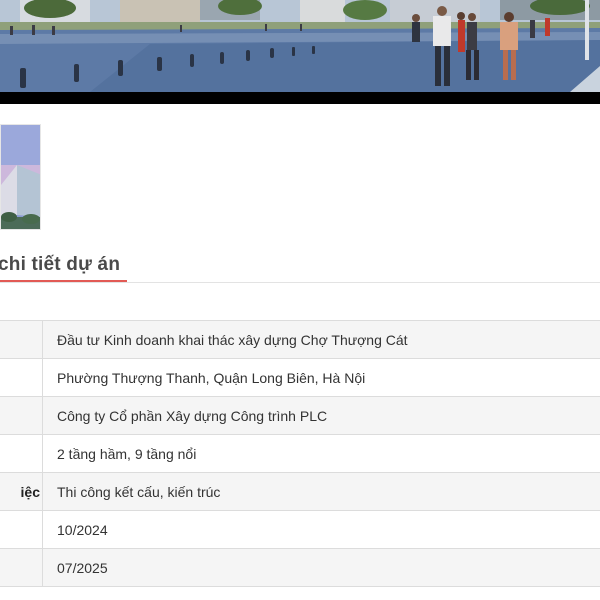  What do you see at coordinates (300, 267) in the screenshot?
I see `section-heading: chi tiết dự án` at bounding box center [300, 267].